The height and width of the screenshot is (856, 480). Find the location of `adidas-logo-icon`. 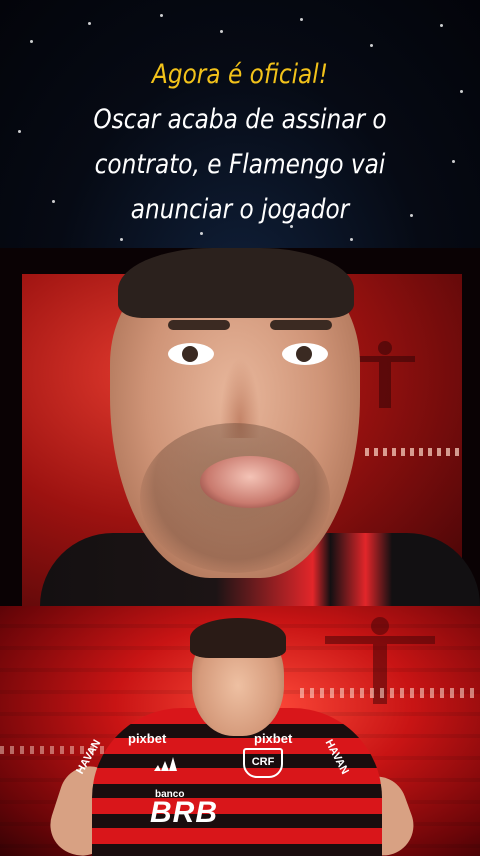

adidas-logo-icon is located at coordinates (165, 764).